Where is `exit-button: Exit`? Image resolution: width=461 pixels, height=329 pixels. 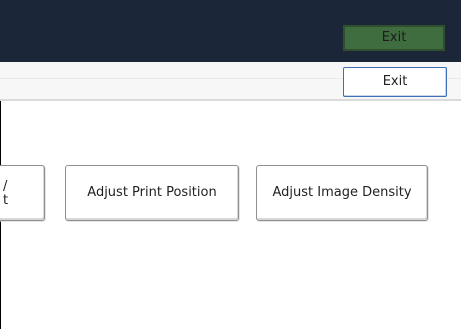
exit-button: Exit is located at coordinates (395, 82).